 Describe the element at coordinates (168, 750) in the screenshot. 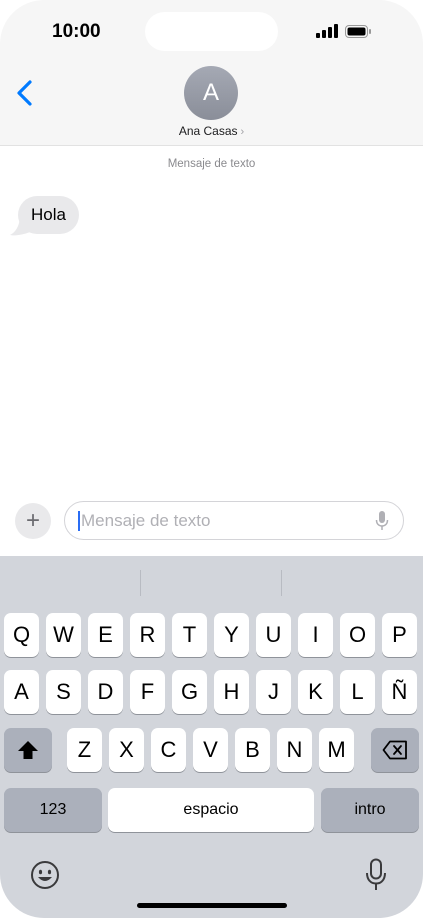

I see `key-c: C` at that location.